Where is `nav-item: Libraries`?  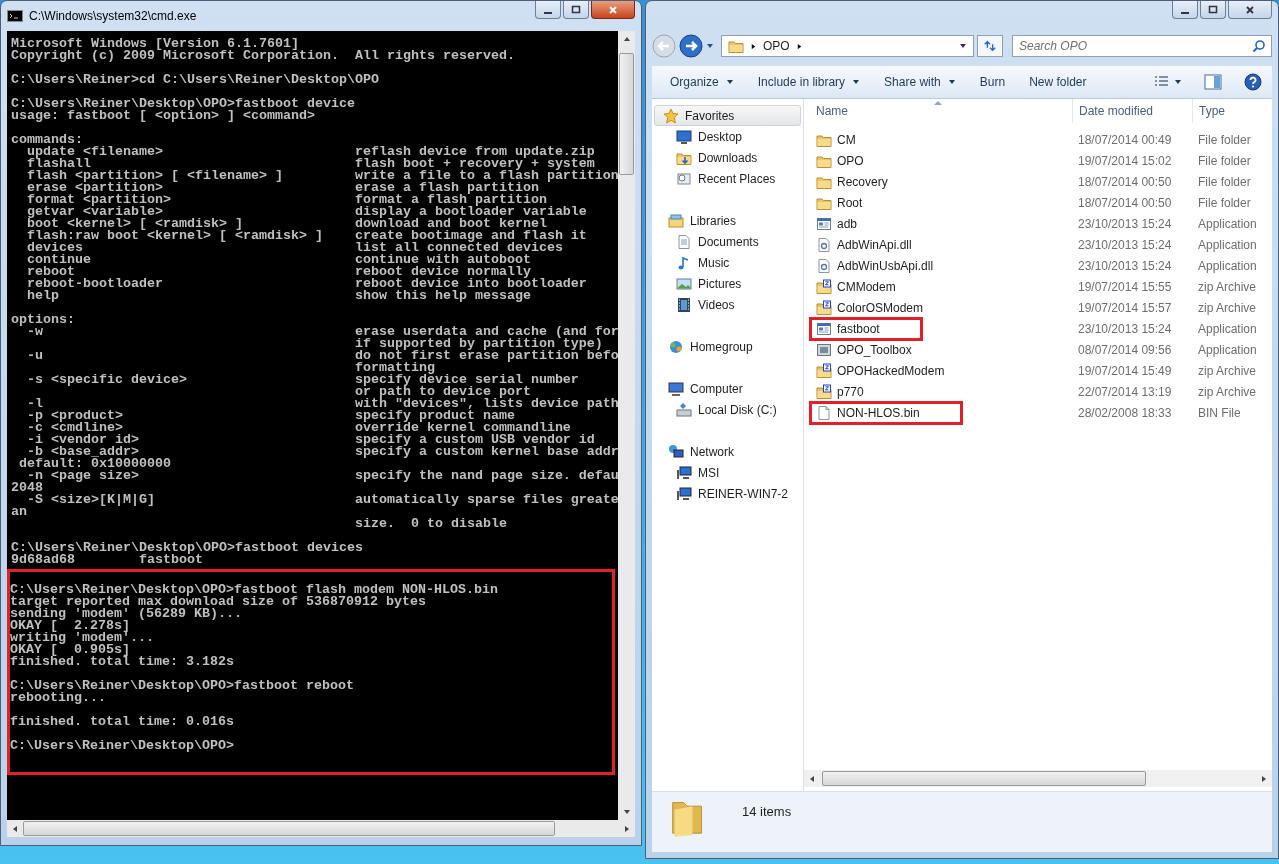
nav-item: Libraries is located at coordinates (727, 220).